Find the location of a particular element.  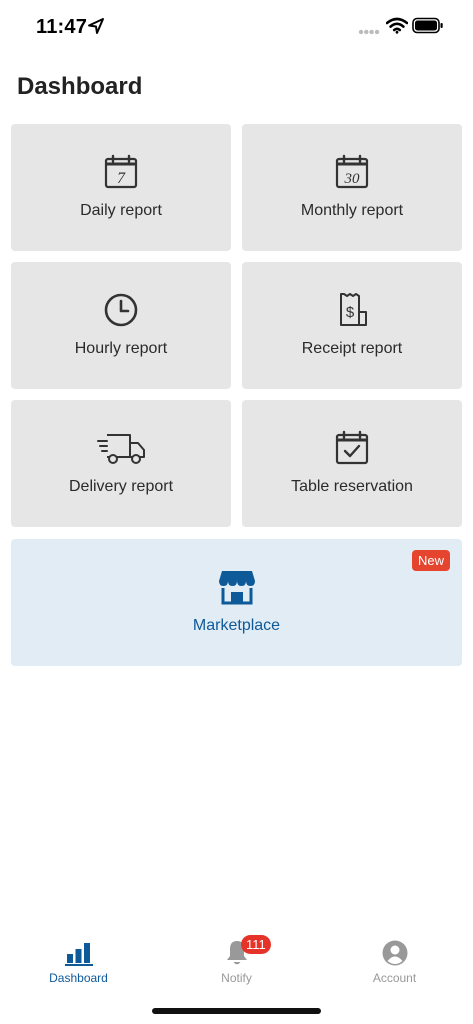

status-bar: 11:47 is located at coordinates (236, 27).